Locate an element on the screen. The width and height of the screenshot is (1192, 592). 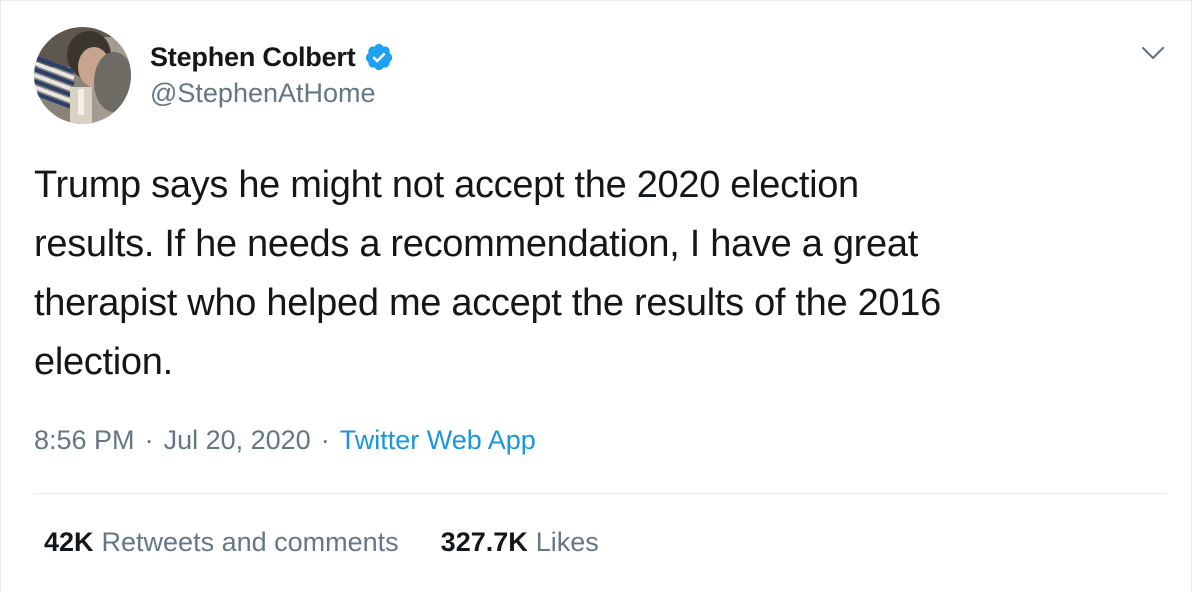
tweet-stats: 42K Retweets and comments 327.7K Likes is located at coordinates (321, 542).